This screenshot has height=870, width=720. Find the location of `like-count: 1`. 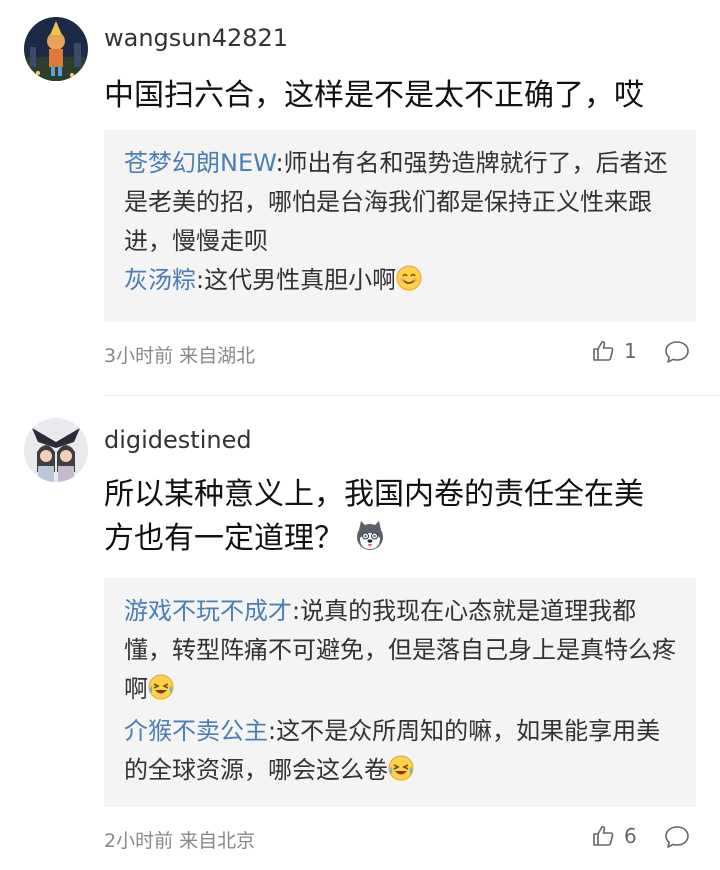

like-count: 1 is located at coordinates (630, 351).